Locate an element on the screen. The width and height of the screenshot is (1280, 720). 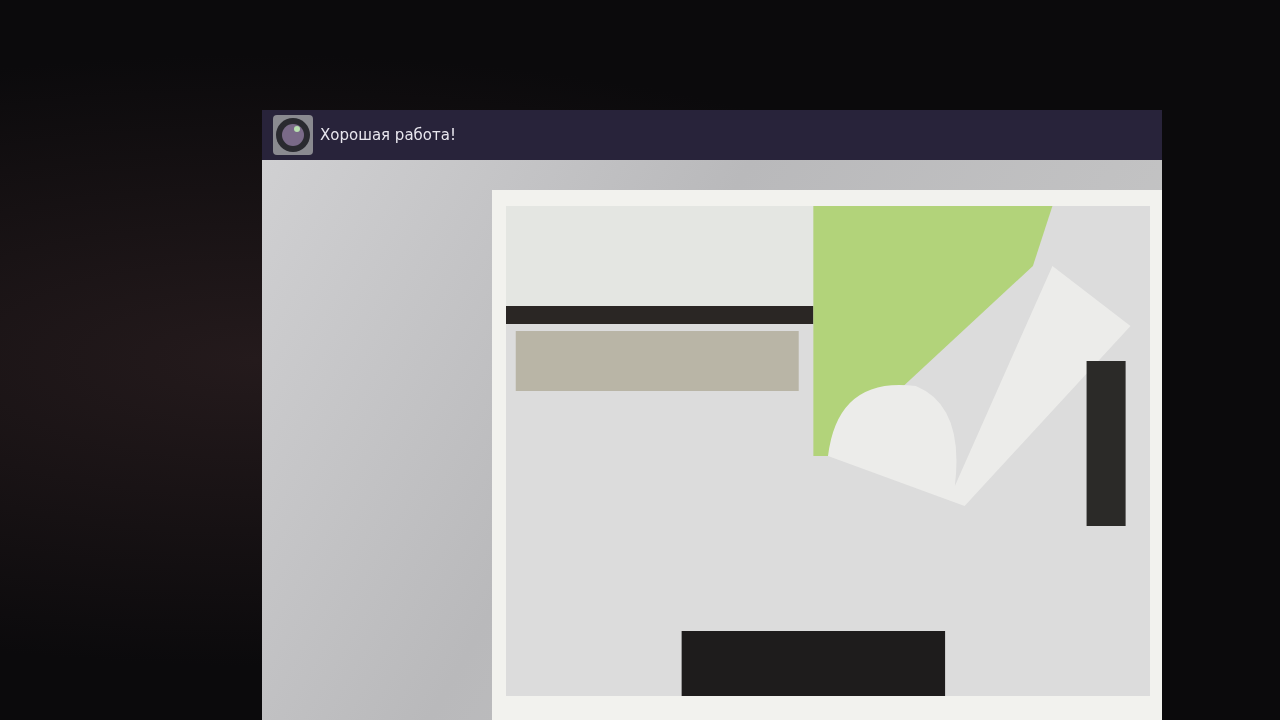
camera-lens-icon is located at coordinates (293, 135).